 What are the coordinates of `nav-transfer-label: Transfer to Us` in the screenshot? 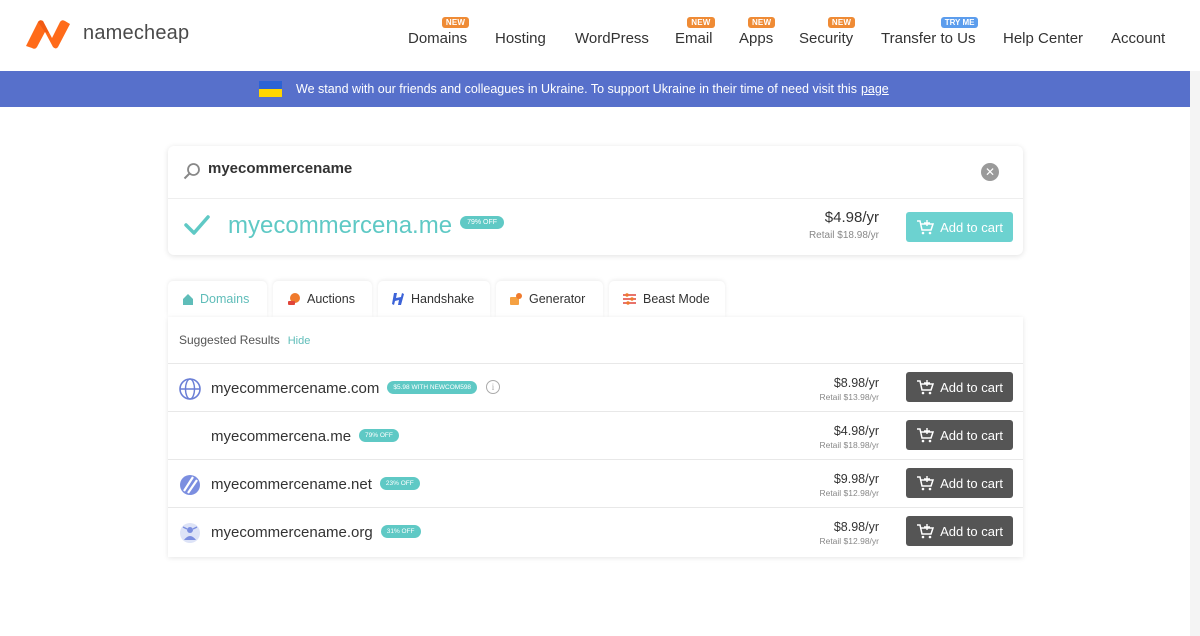 It's located at (928, 38).